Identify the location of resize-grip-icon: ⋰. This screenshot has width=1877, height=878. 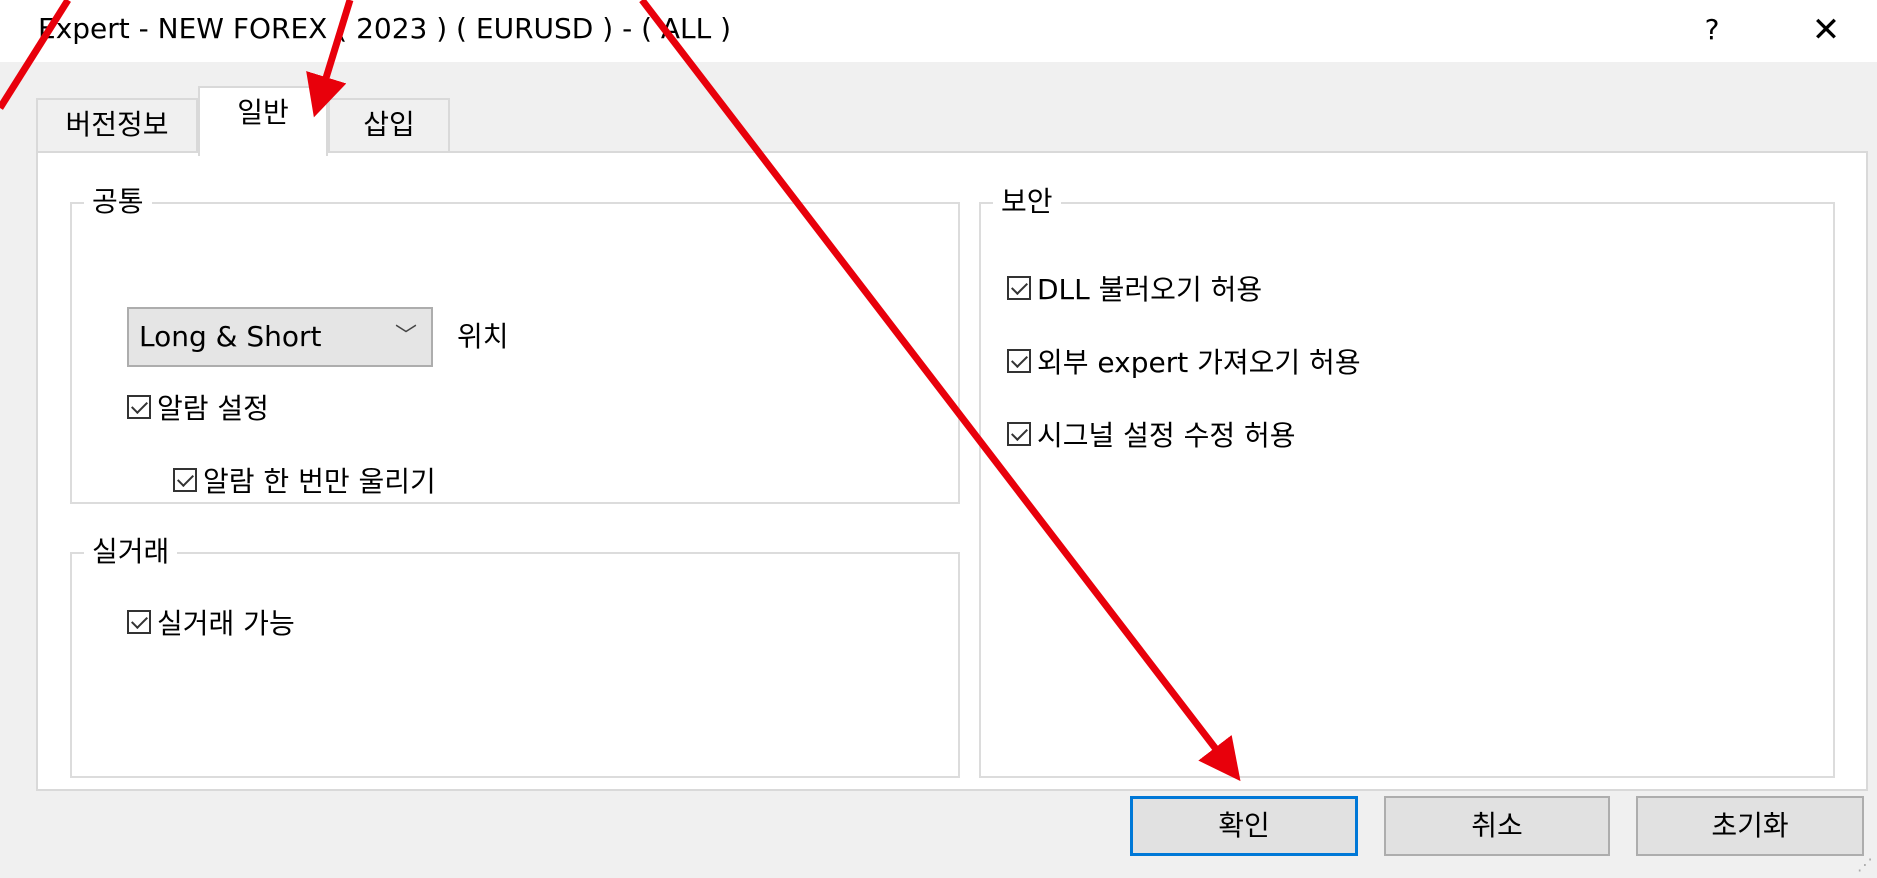
(1865, 864).